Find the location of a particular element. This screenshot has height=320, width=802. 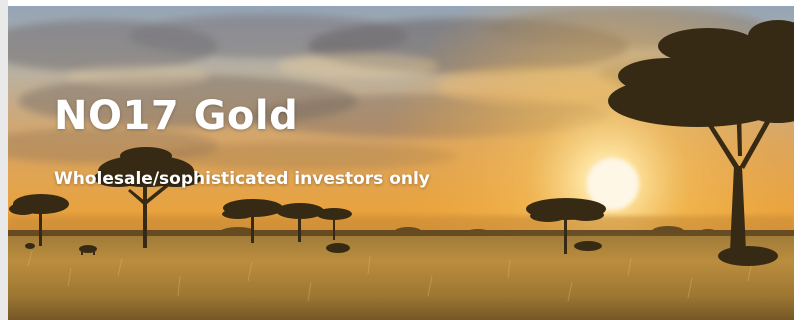

hero-title: NO17 Gold is located at coordinates (176, 116).